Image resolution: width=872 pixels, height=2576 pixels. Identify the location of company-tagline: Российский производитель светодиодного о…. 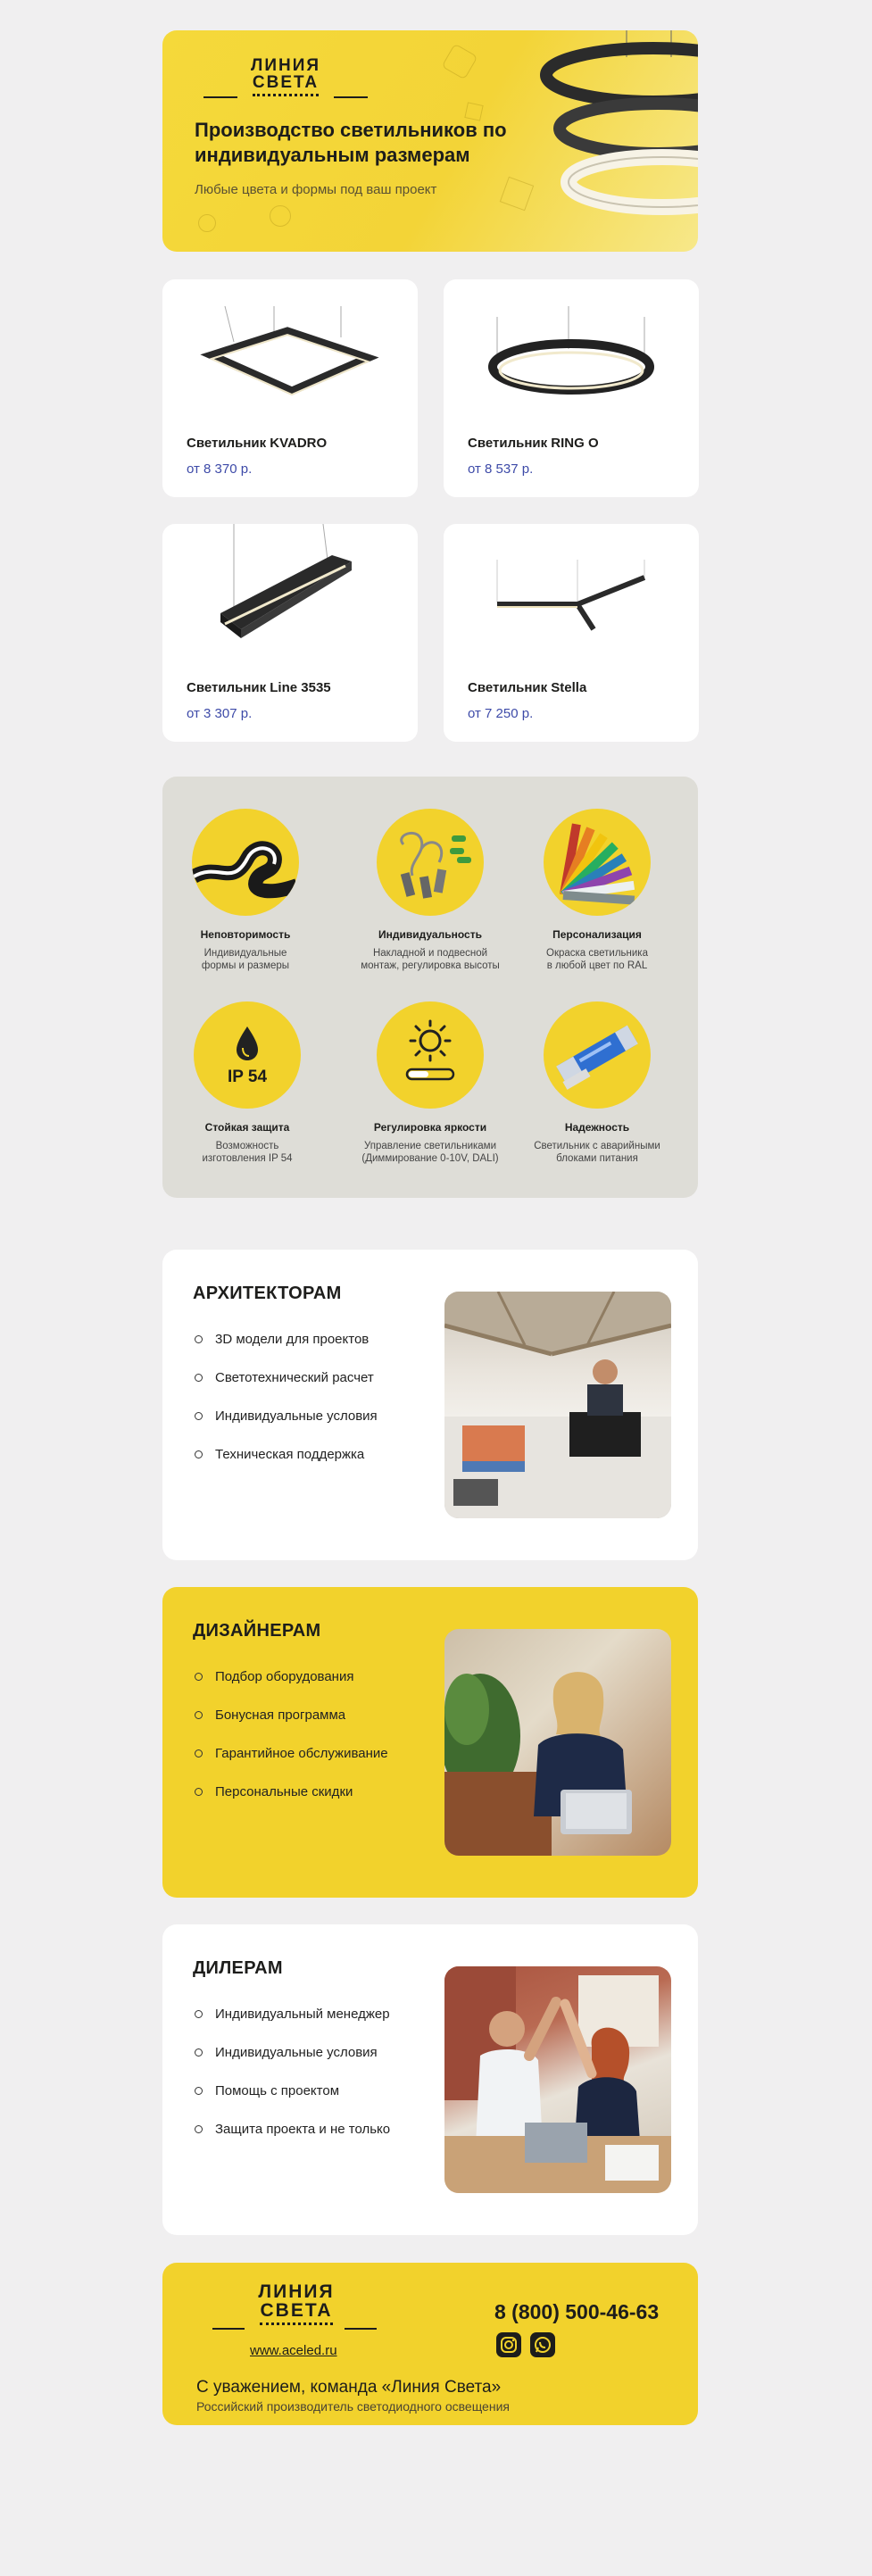
(353, 2407).